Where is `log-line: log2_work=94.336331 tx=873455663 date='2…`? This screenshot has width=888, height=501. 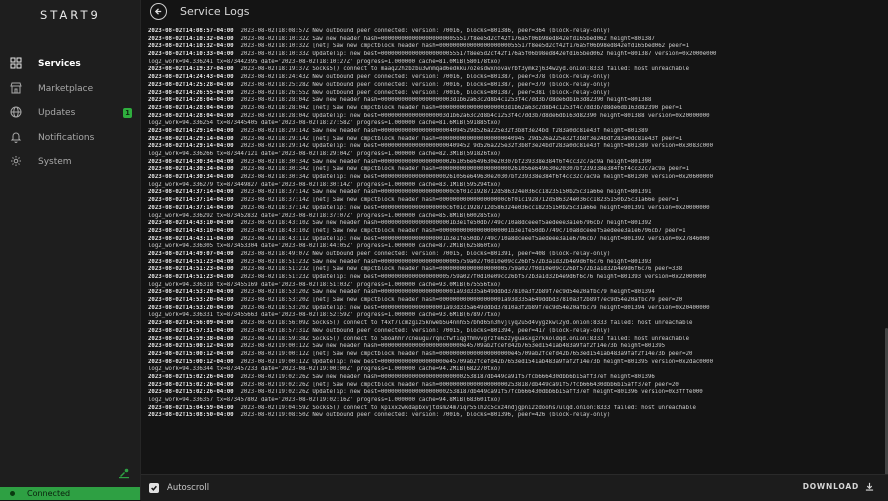 log-line: log2_work=94.336331 tx=873455663 date='2… is located at coordinates (516, 316).